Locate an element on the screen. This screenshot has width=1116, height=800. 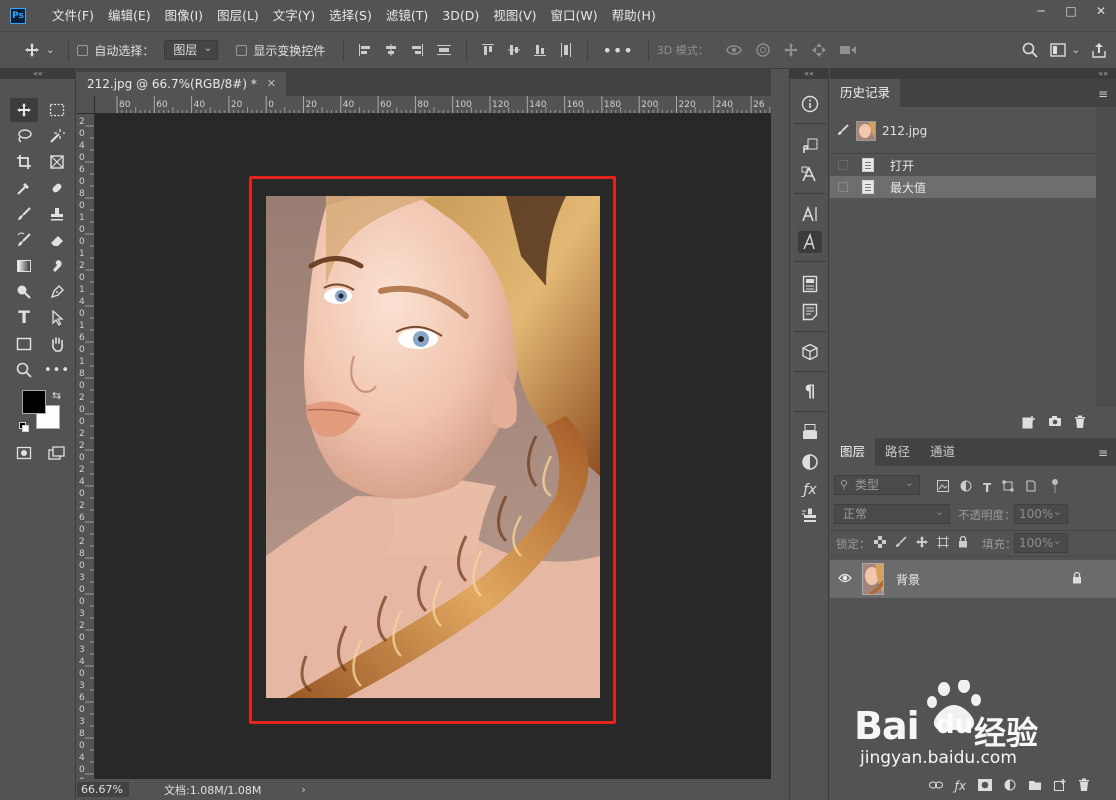
layer-visibility-eye-icon is located at coordinates (845, 579).